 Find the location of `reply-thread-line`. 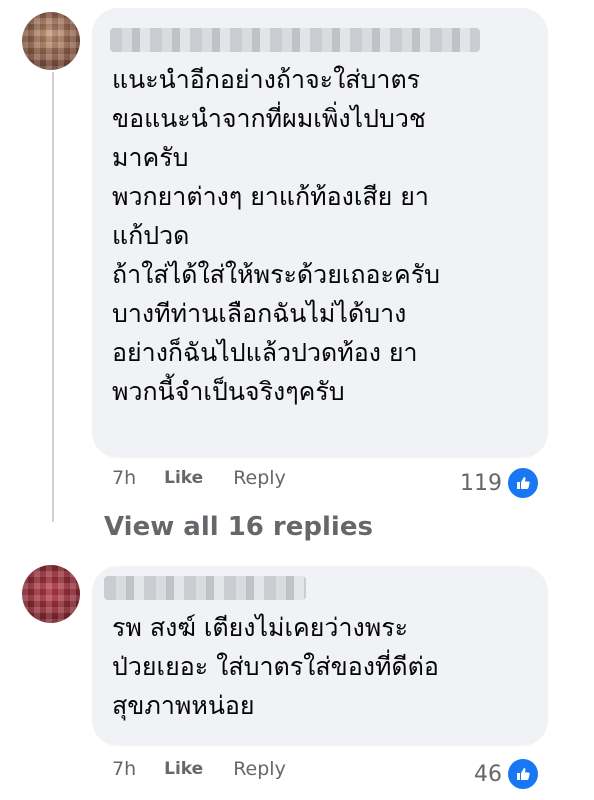

reply-thread-line is located at coordinates (53, 297).